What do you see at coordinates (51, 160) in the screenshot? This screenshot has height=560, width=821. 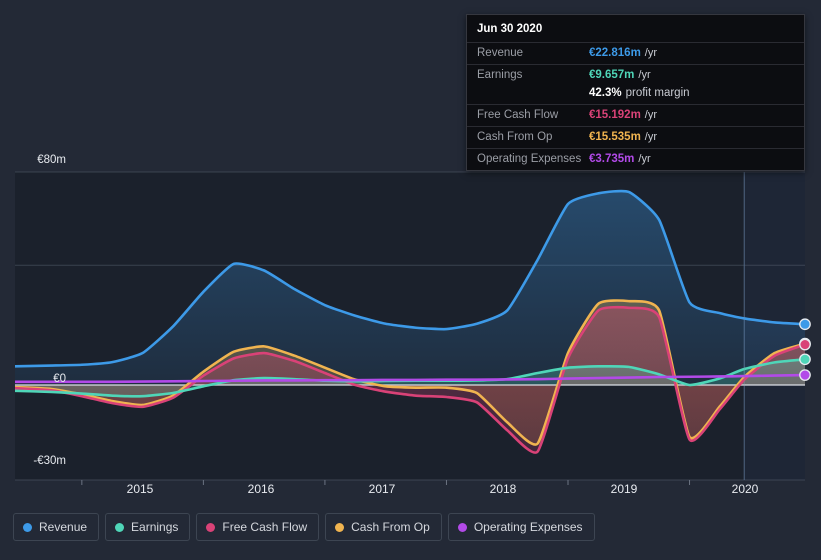 I see `y-axis-label-top: €80m` at bounding box center [51, 160].